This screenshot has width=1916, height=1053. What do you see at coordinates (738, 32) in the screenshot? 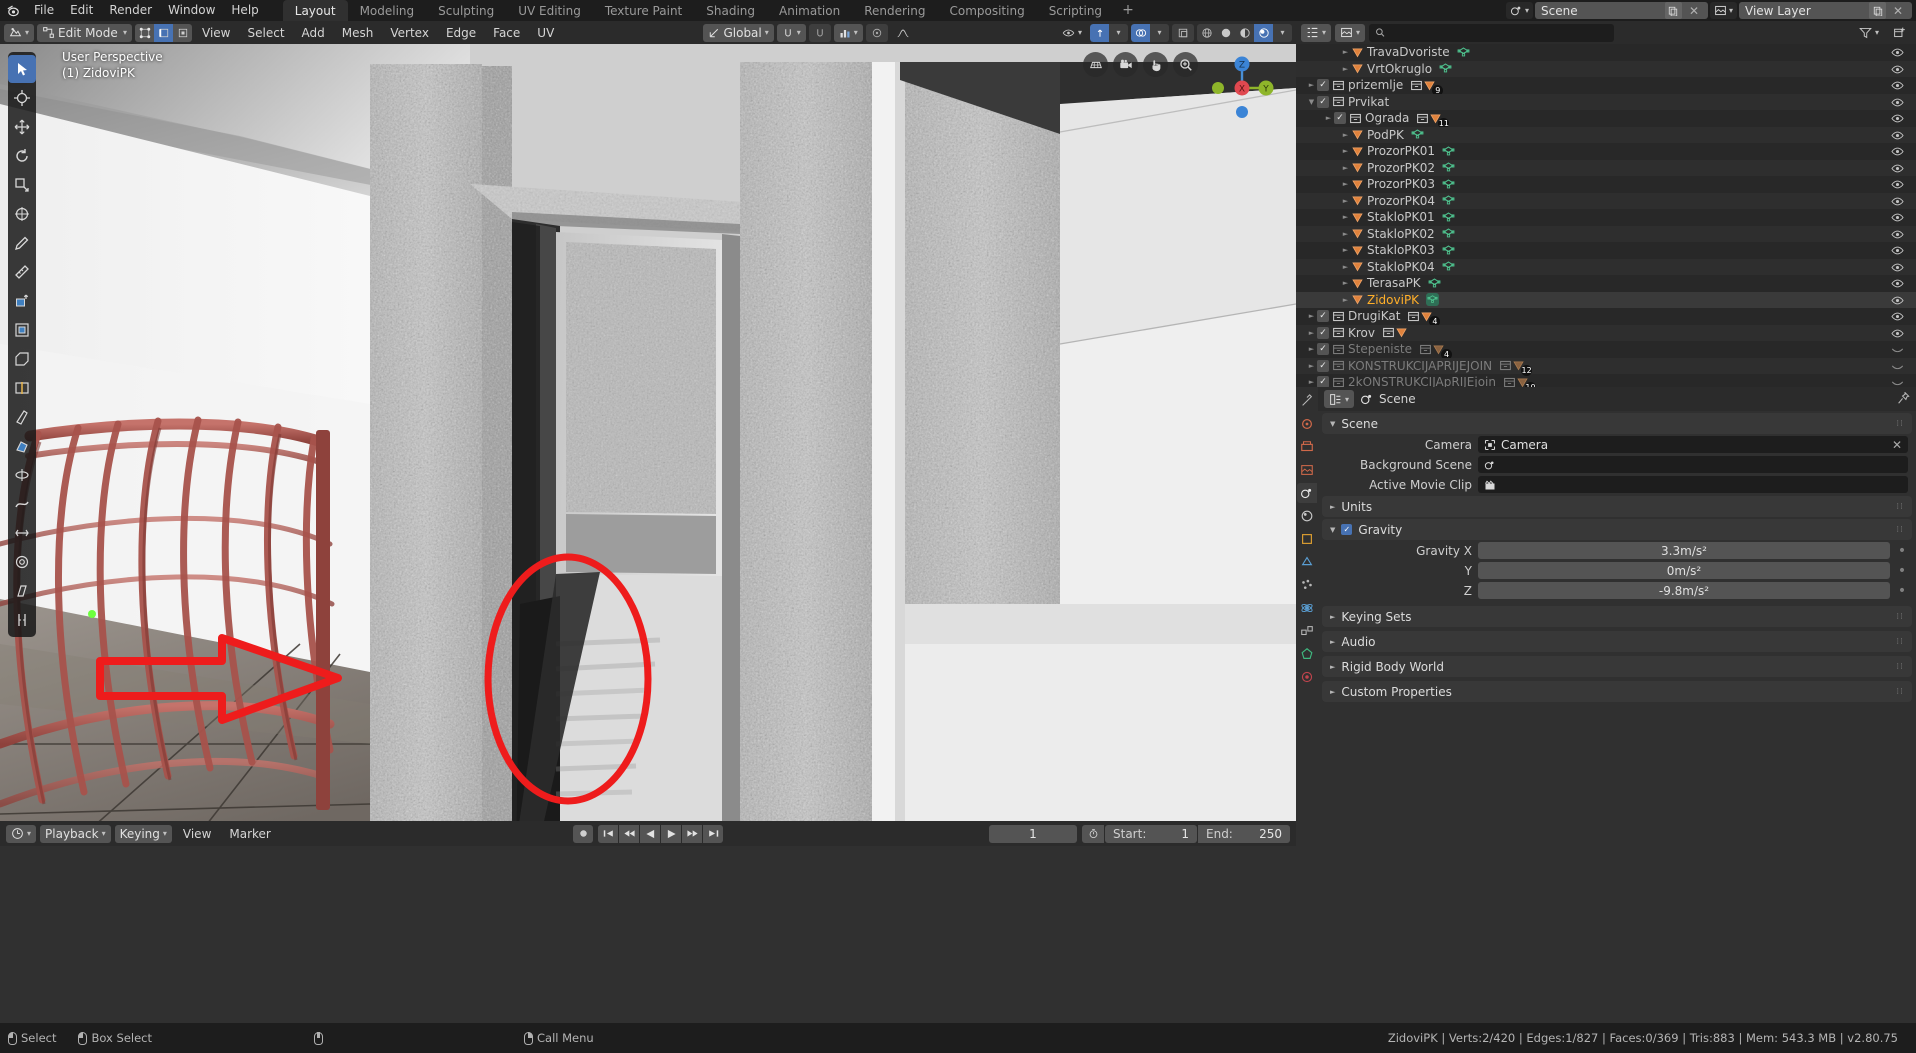
I see `transform-orientation-dropdown: Global ▾` at bounding box center [738, 32].